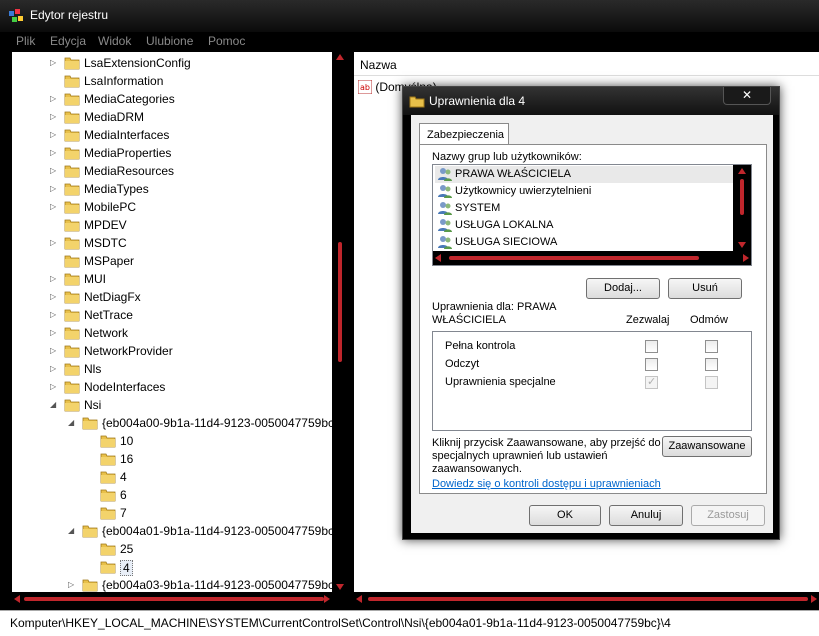  I want to click on tree-item: ▷ MediaDRM, so click(172, 117).